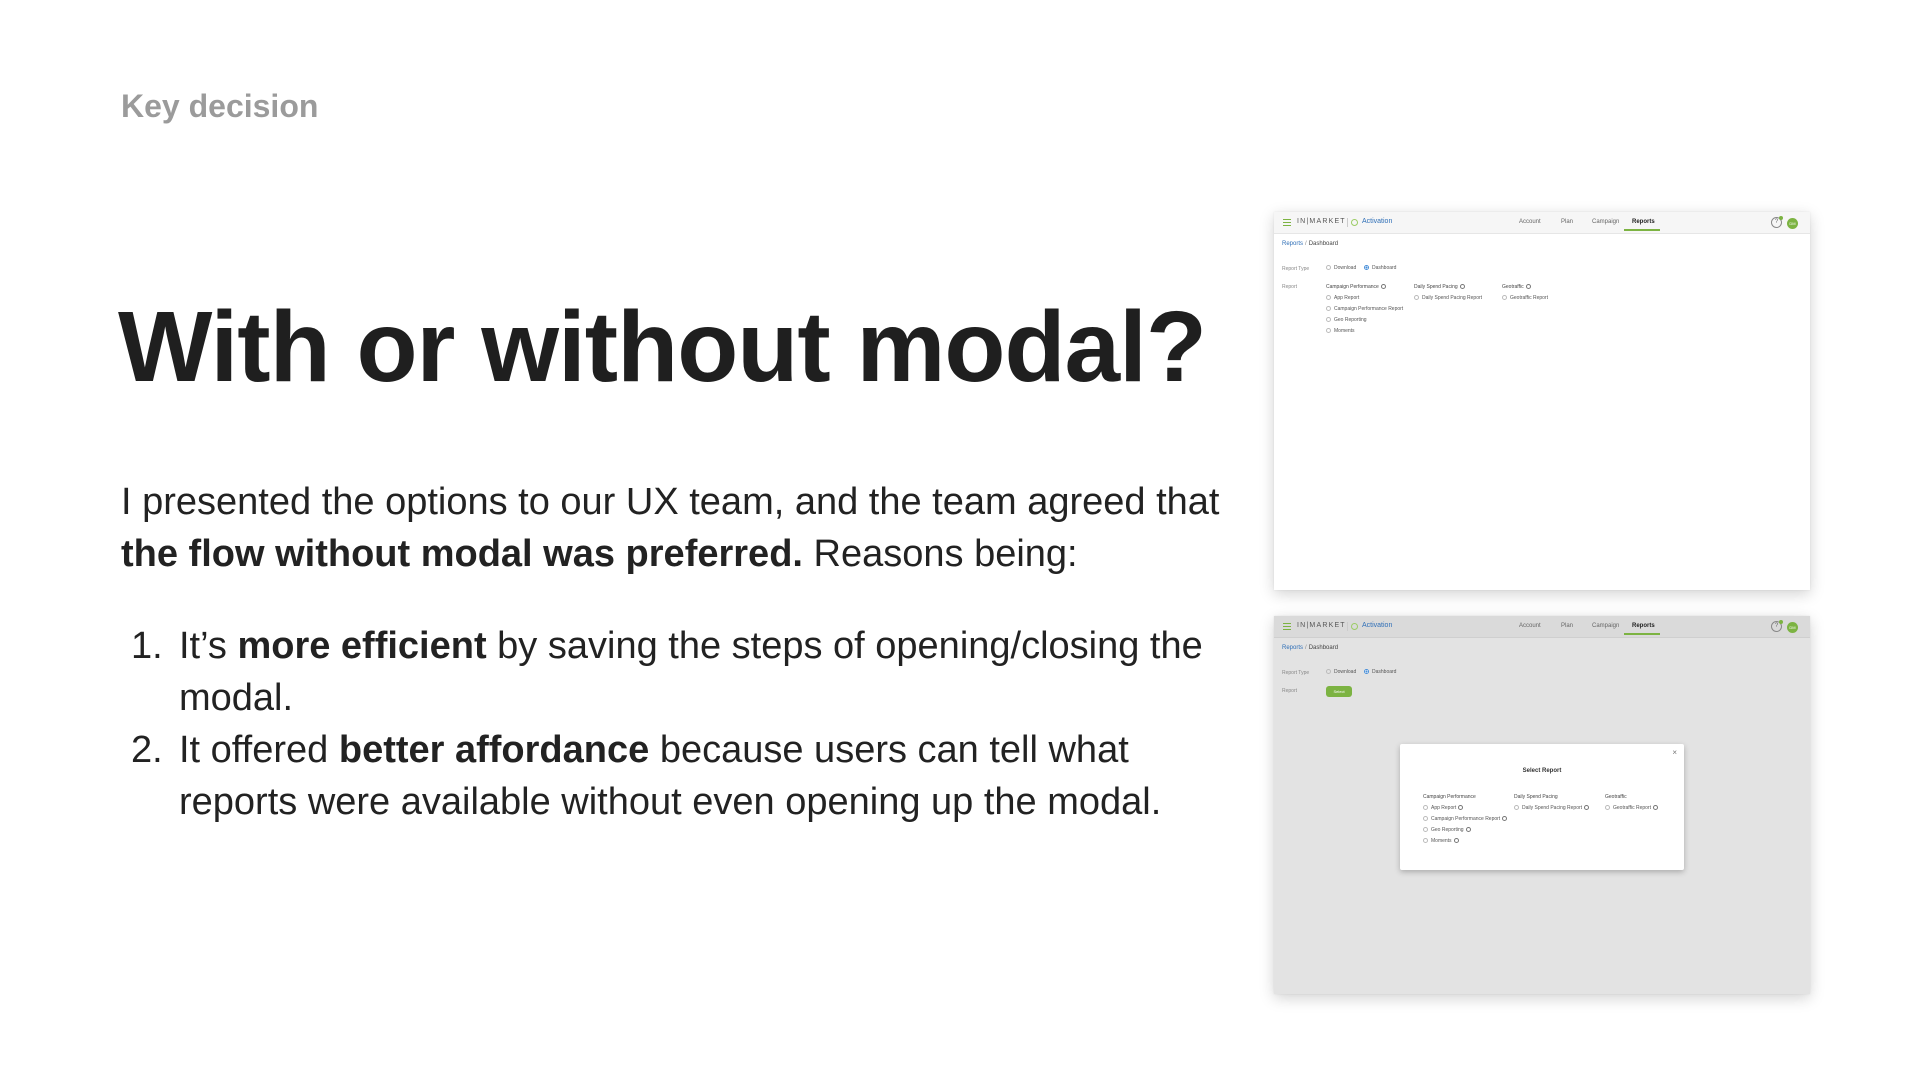 The height and width of the screenshot is (1080, 1920). I want to click on report-option: Geo Reporting, so click(1447, 830).